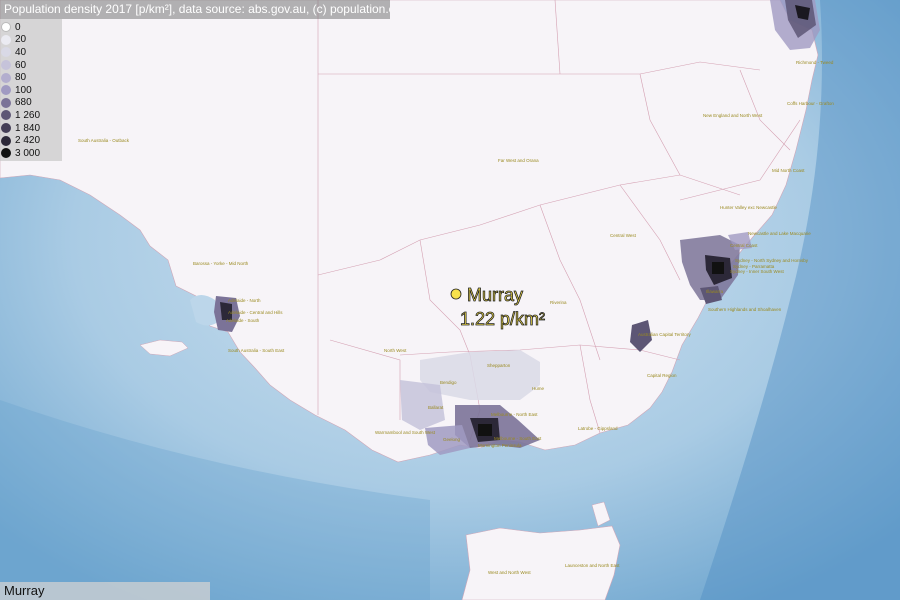 This screenshot has height=600, width=900. Describe the element at coordinates (21, 40) in the screenshot. I see `legend-label: 20` at that location.